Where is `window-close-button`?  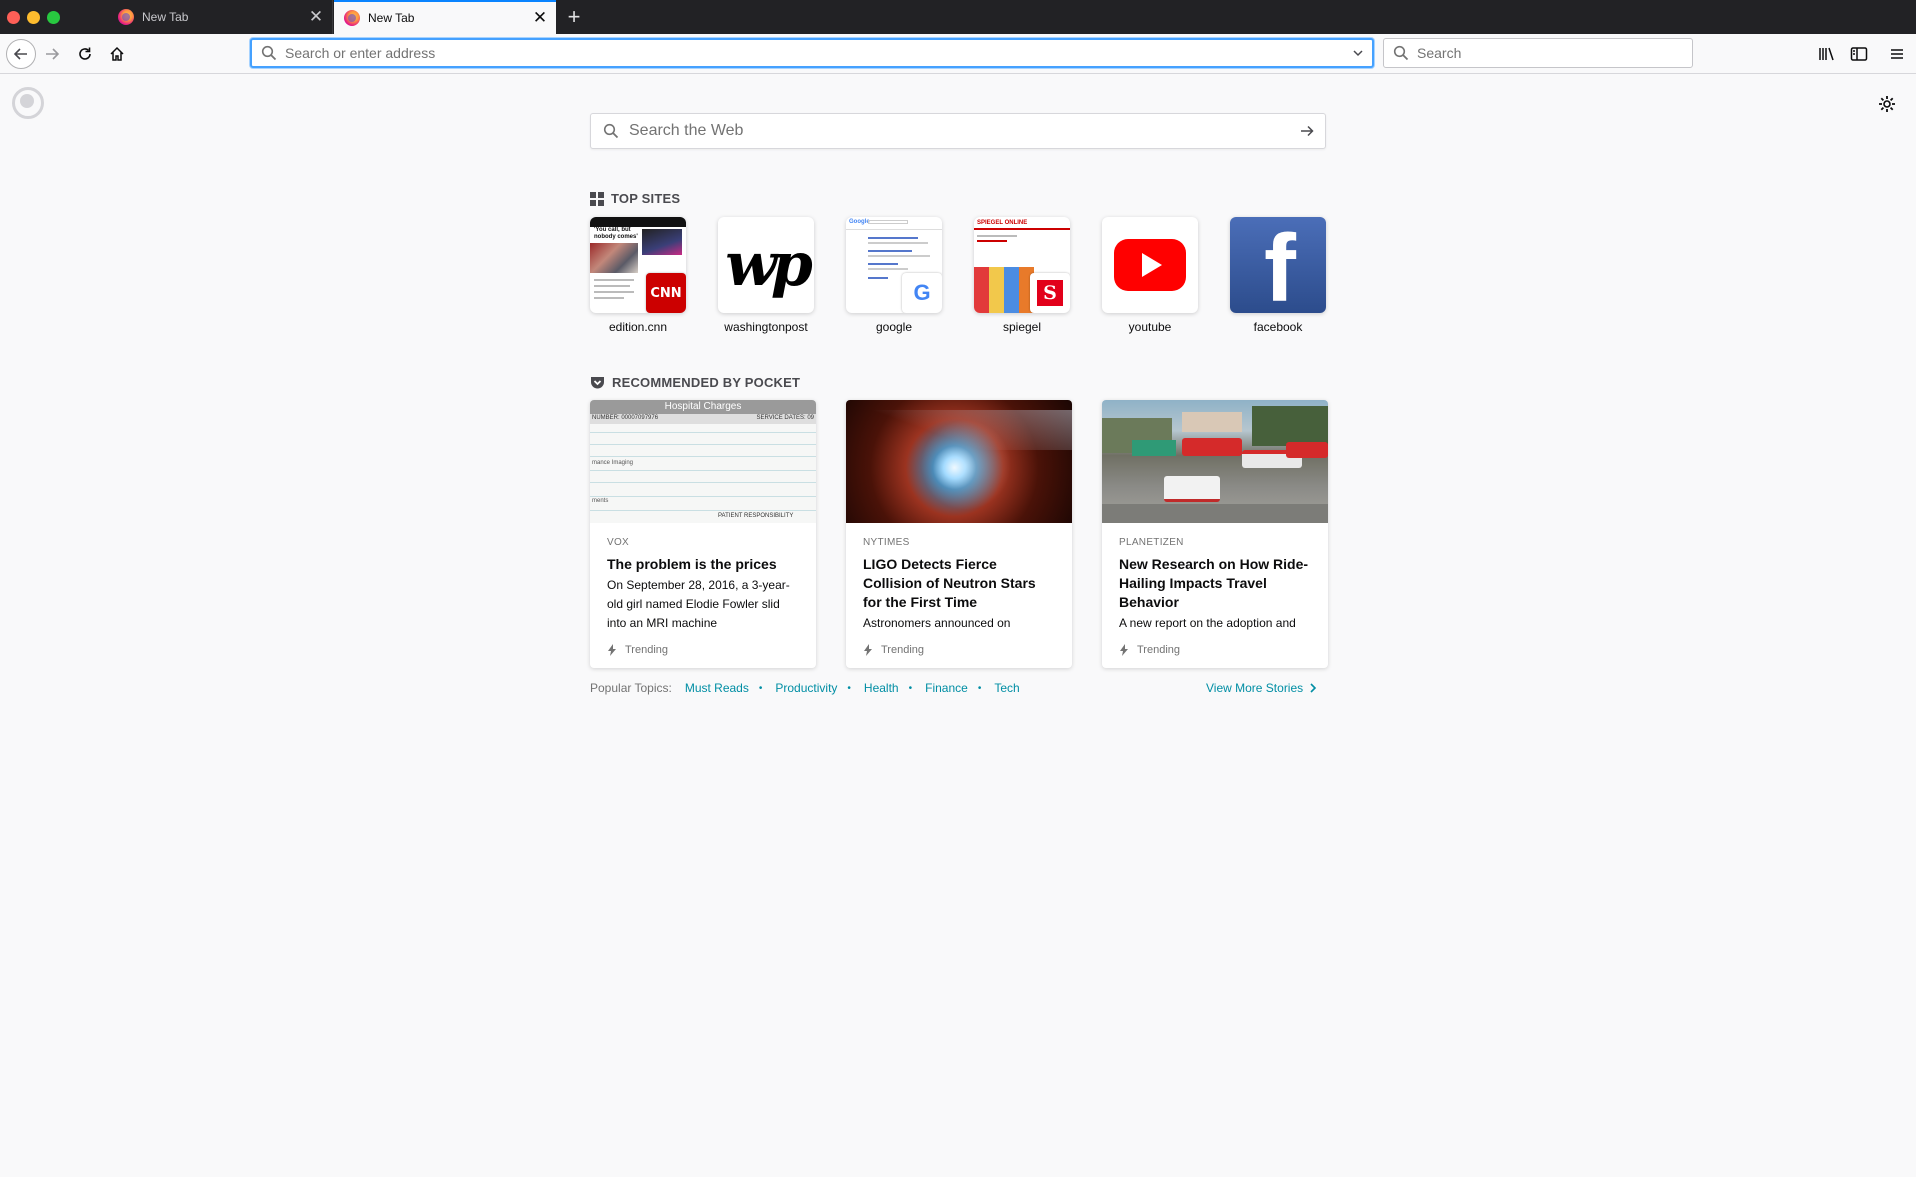
window-close-button is located at coordinates (13, 17).